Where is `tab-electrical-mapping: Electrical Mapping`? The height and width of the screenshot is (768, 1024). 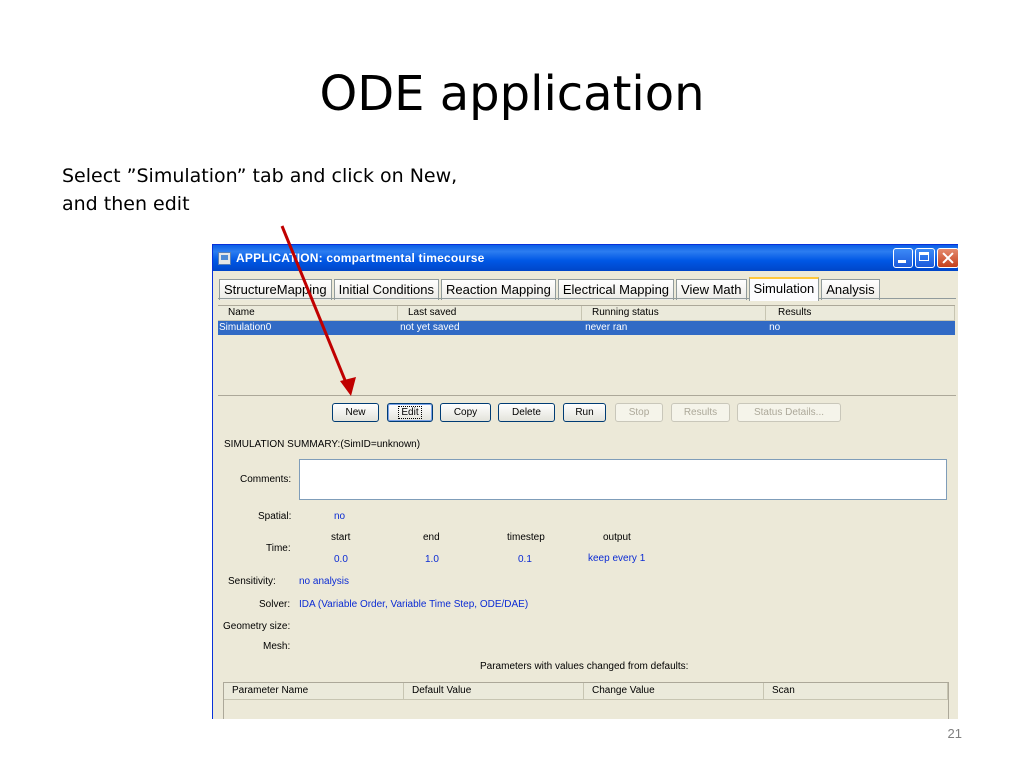 tab-electrical-mapping: Electrical Mapping is located at coordinates (616, 289).